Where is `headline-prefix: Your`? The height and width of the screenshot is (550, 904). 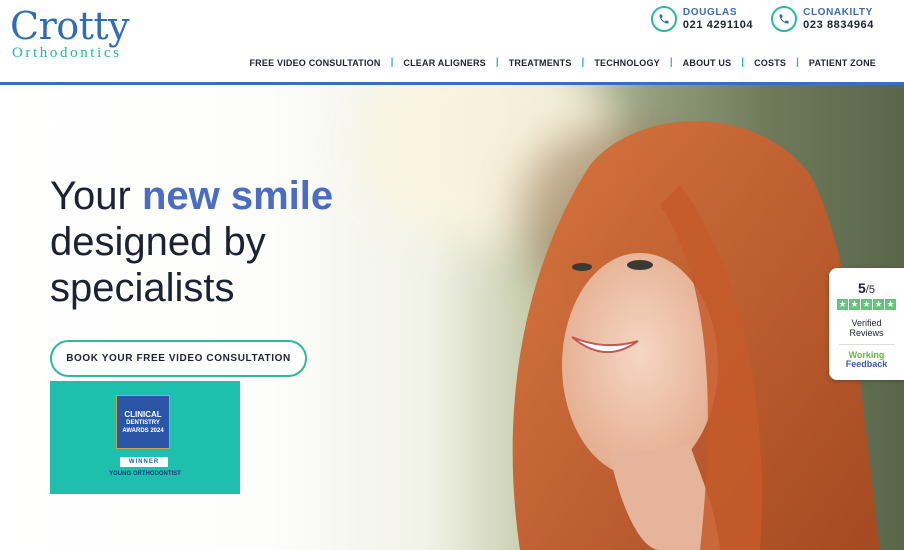
headline-prefix: Your is located at coordinates (96, 196).